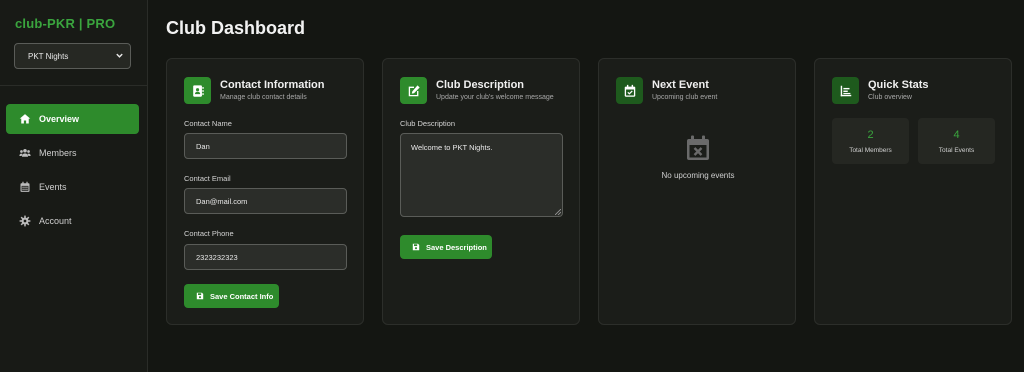  Describe the element at coordinates (72, 56) in the screenshot. I see `club-select: PKT Nights` at that location.